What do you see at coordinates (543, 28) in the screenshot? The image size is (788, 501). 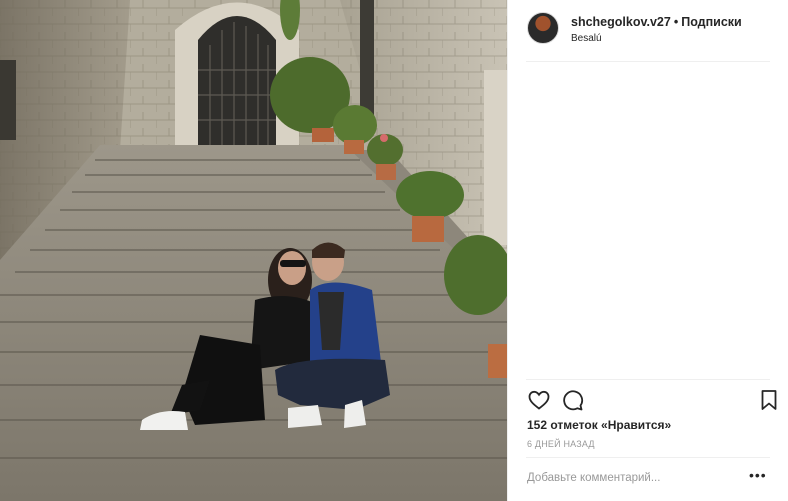 I see `avatar` at bounding box center [543, 28].